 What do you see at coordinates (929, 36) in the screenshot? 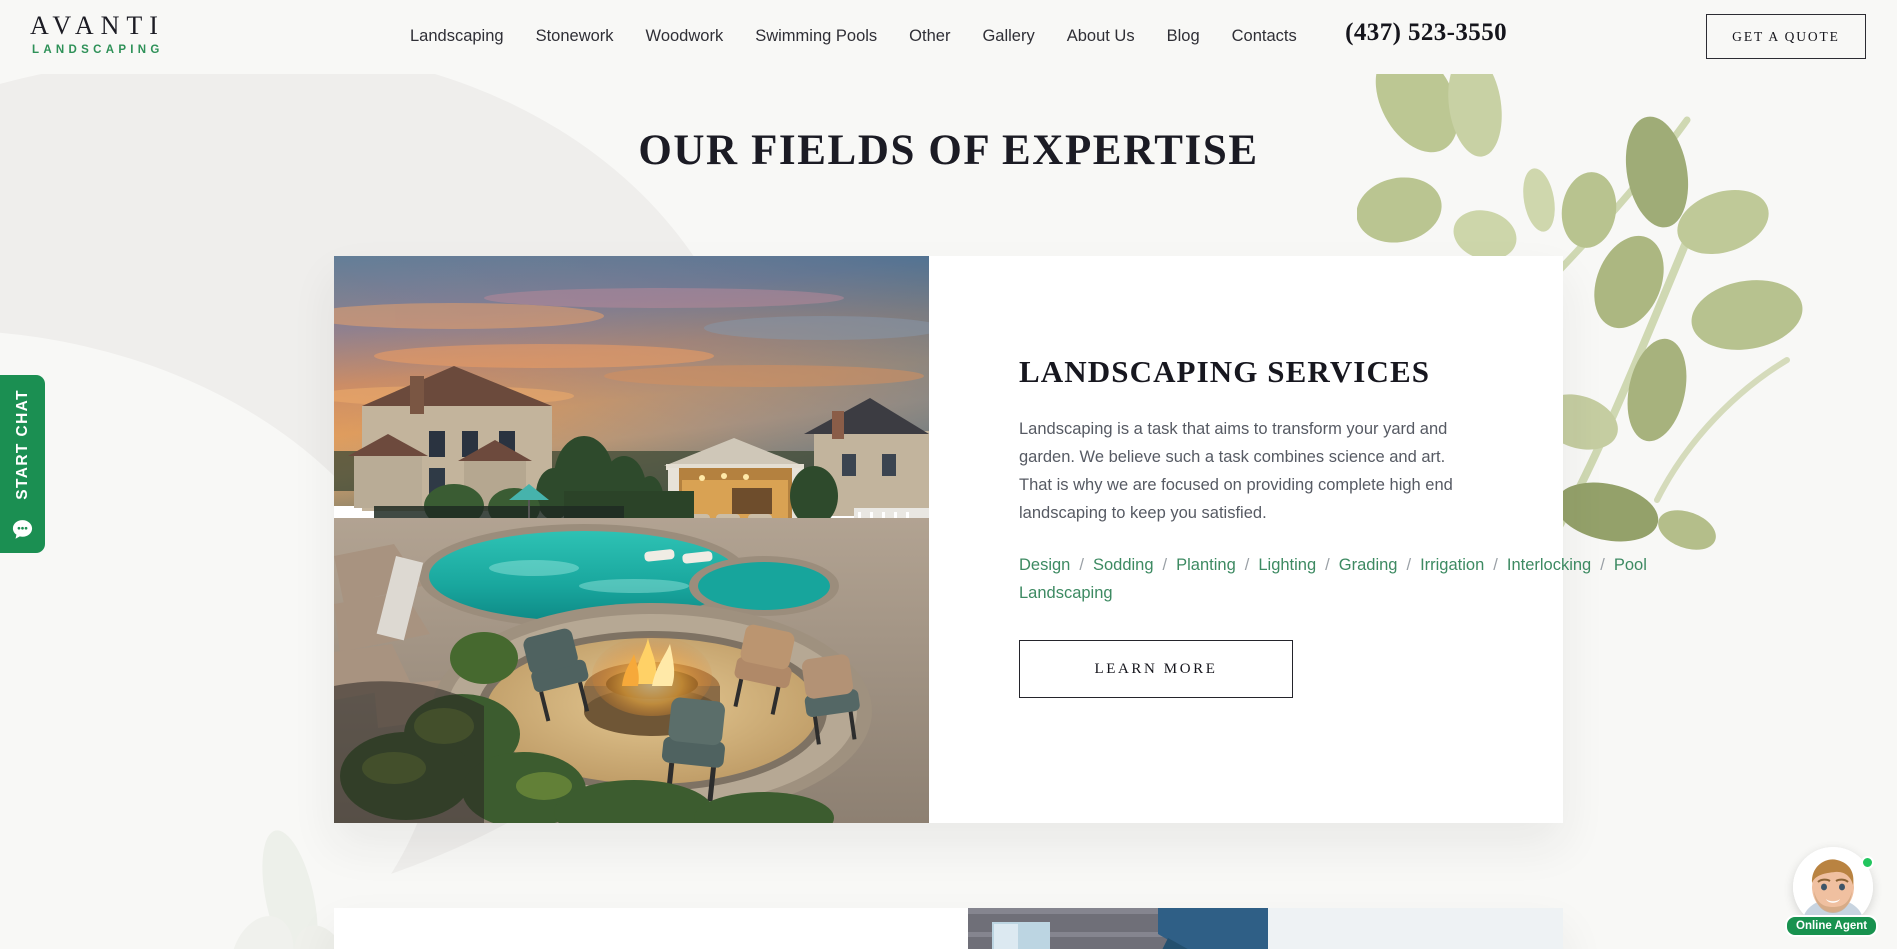
I see `nav-item-other: Other` at bounding box center [929, 36].